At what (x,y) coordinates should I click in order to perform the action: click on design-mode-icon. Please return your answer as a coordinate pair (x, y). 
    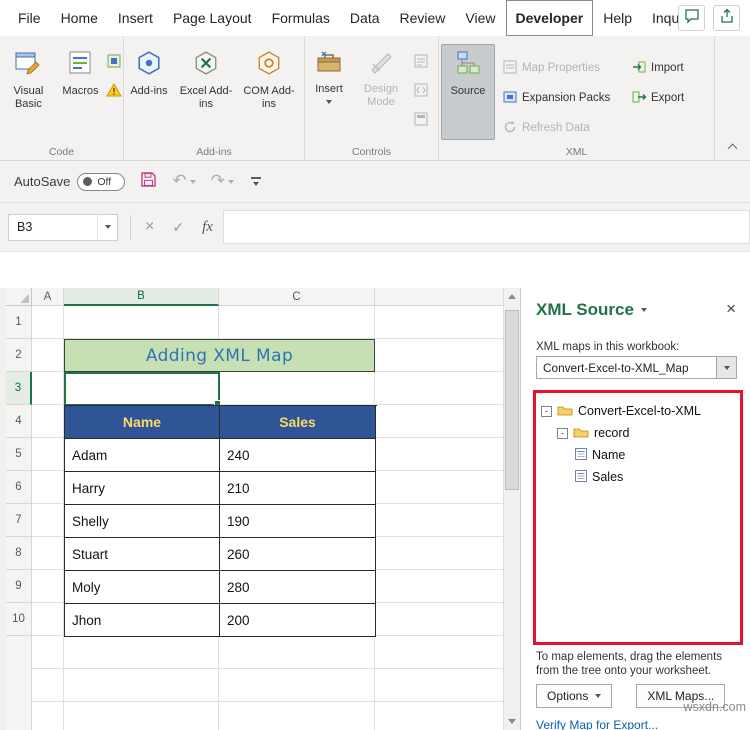
    Looking at the image, I should click on (381, 64).